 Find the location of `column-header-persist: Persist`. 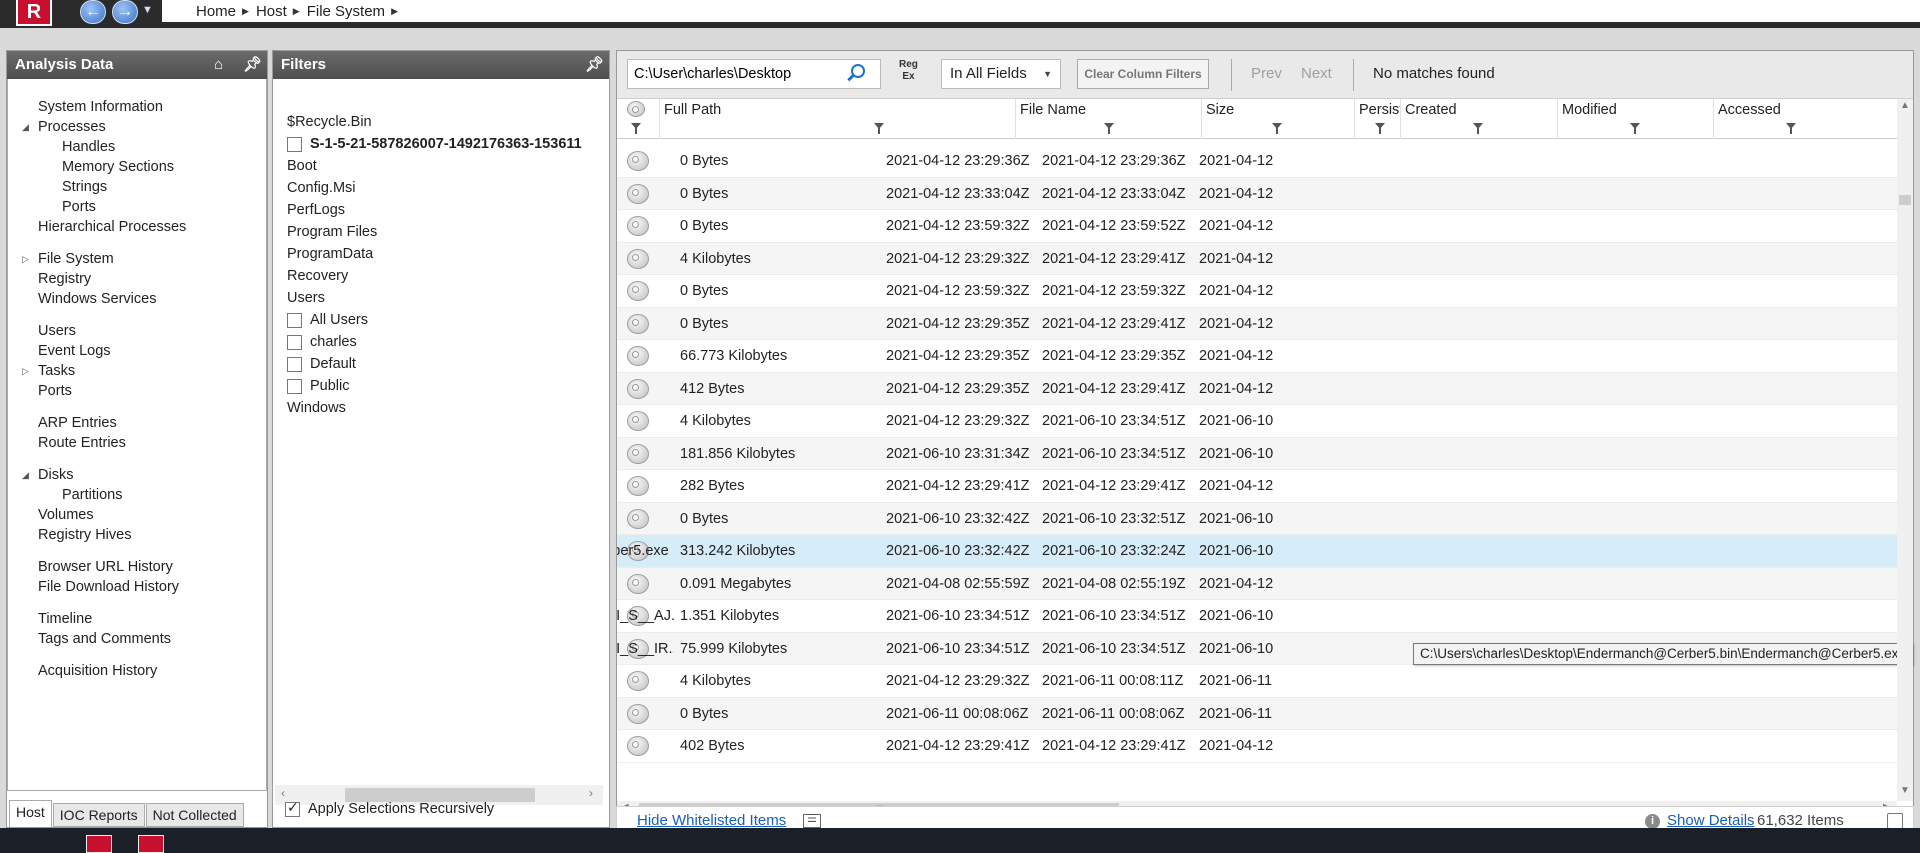

column-header-persist: Persist is located at coordinates (1377, 119).